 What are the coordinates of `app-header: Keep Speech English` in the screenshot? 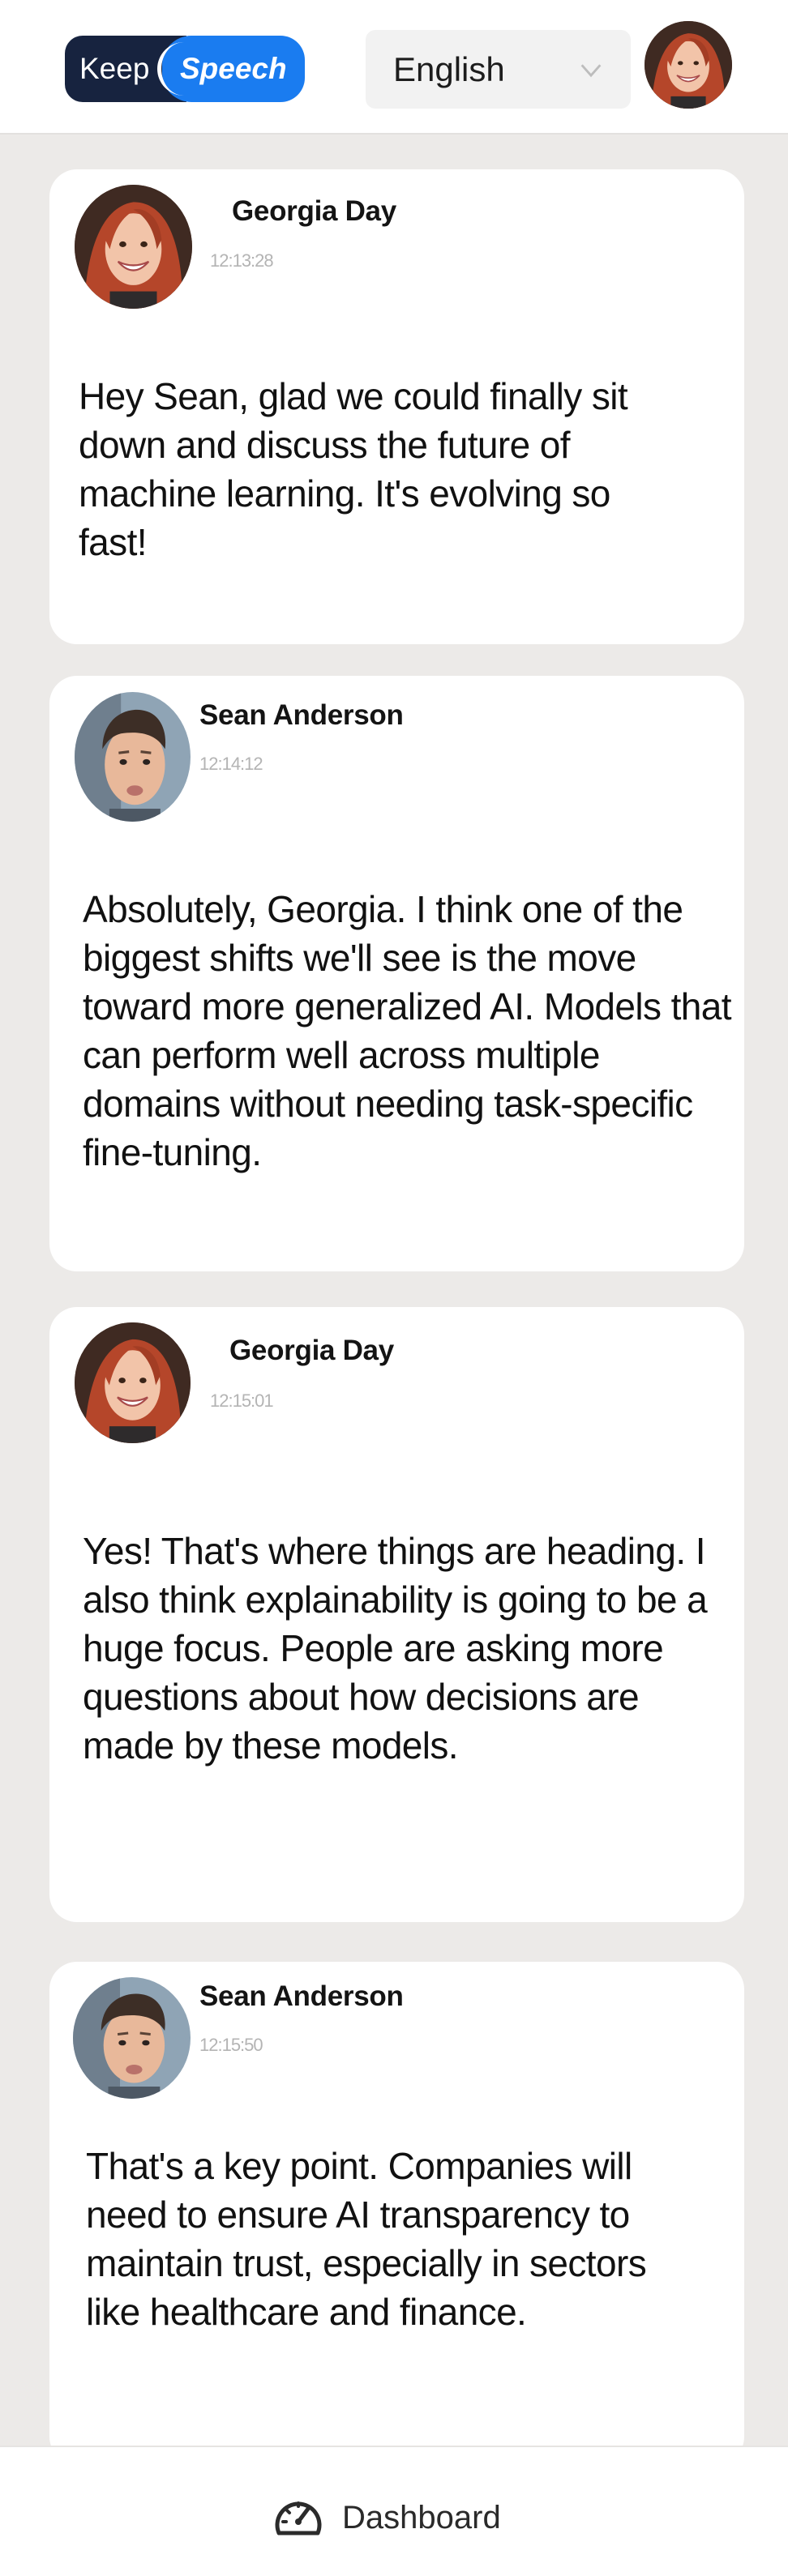 It's located at (394, 67).